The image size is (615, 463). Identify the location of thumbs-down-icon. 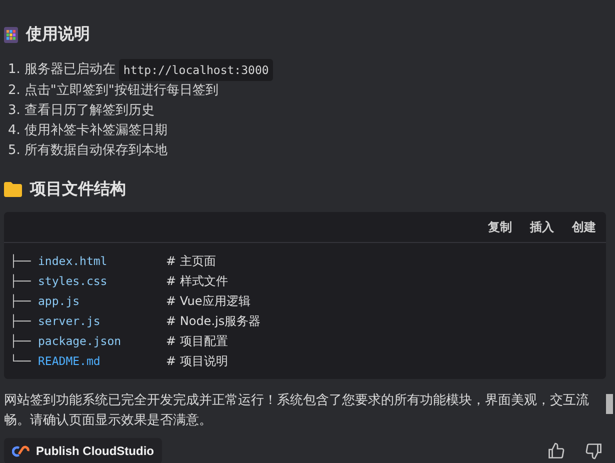
(594, 451).